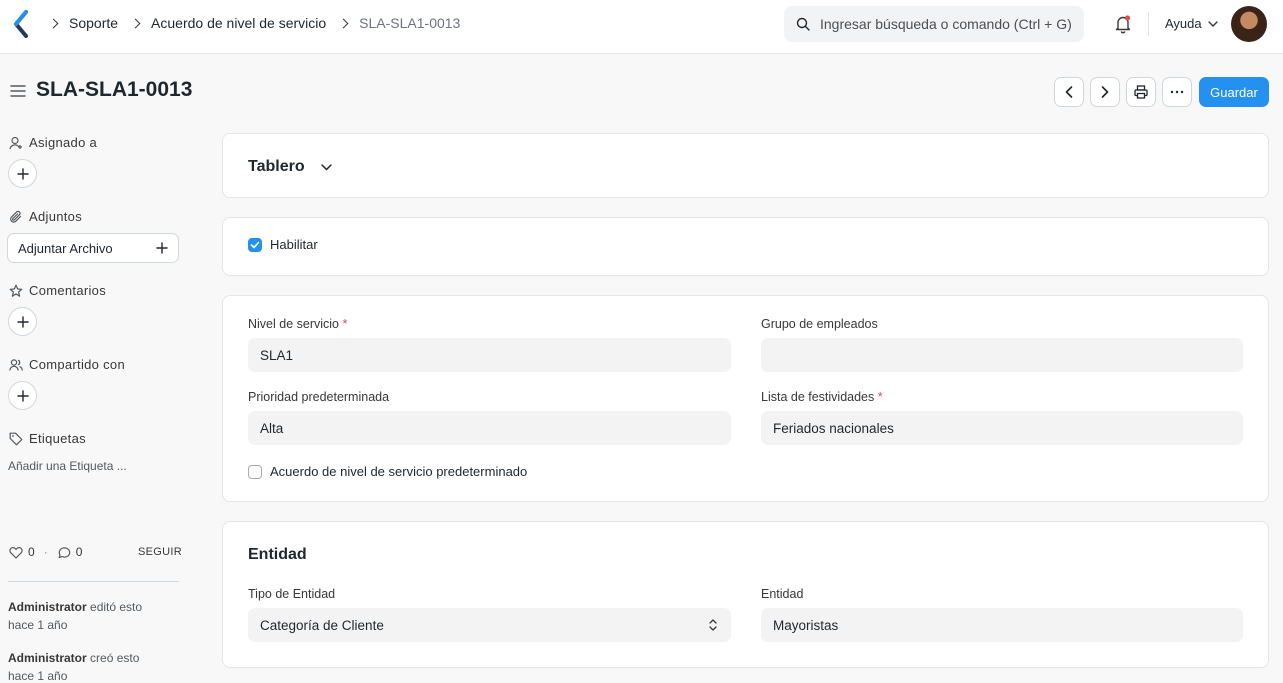 The width and height of the screenshot is (1283, 683). I want to click on navbar-divider, so click(1148, 24).